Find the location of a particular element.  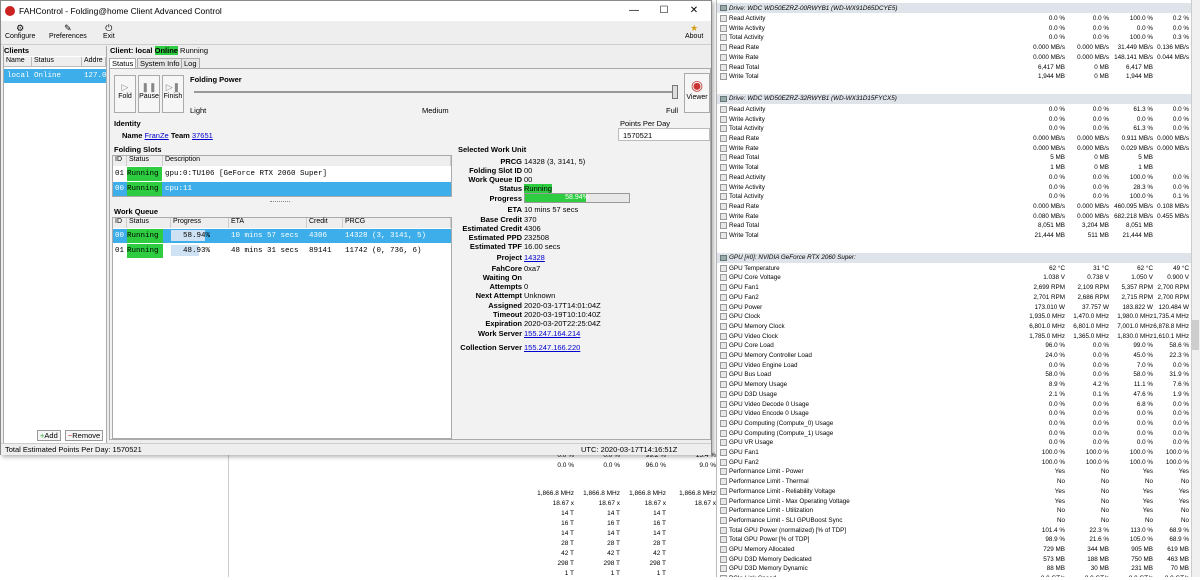

fold-button: ▷ Fold is located at coordinates (125, 94).